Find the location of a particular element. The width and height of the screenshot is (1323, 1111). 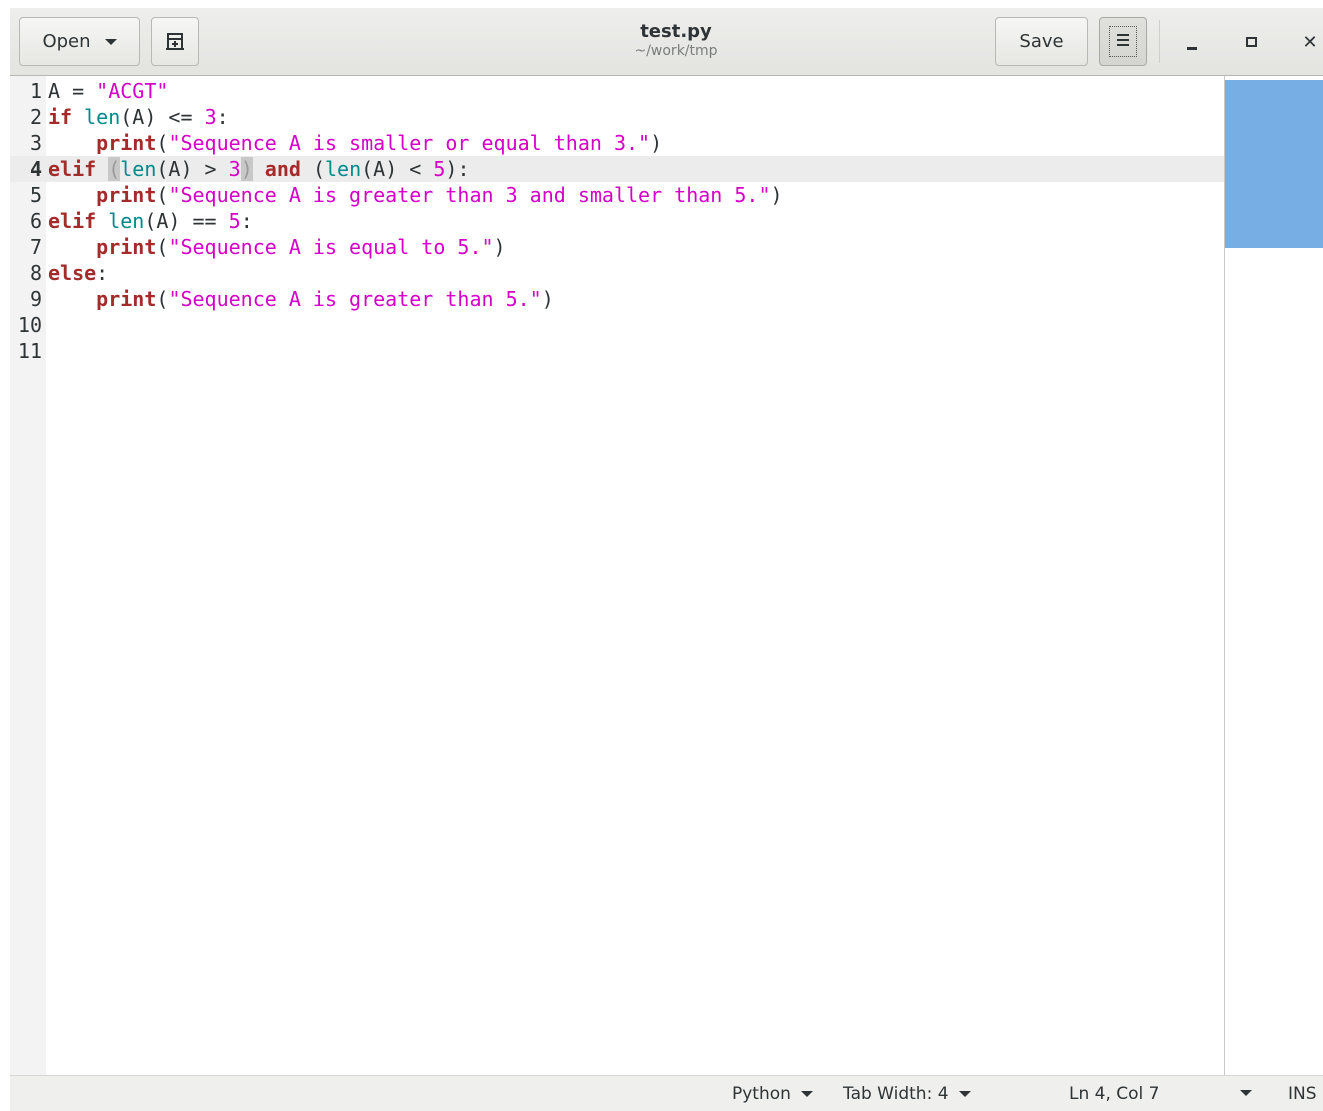

minimize-icon is located at coordinates (1192, 48).